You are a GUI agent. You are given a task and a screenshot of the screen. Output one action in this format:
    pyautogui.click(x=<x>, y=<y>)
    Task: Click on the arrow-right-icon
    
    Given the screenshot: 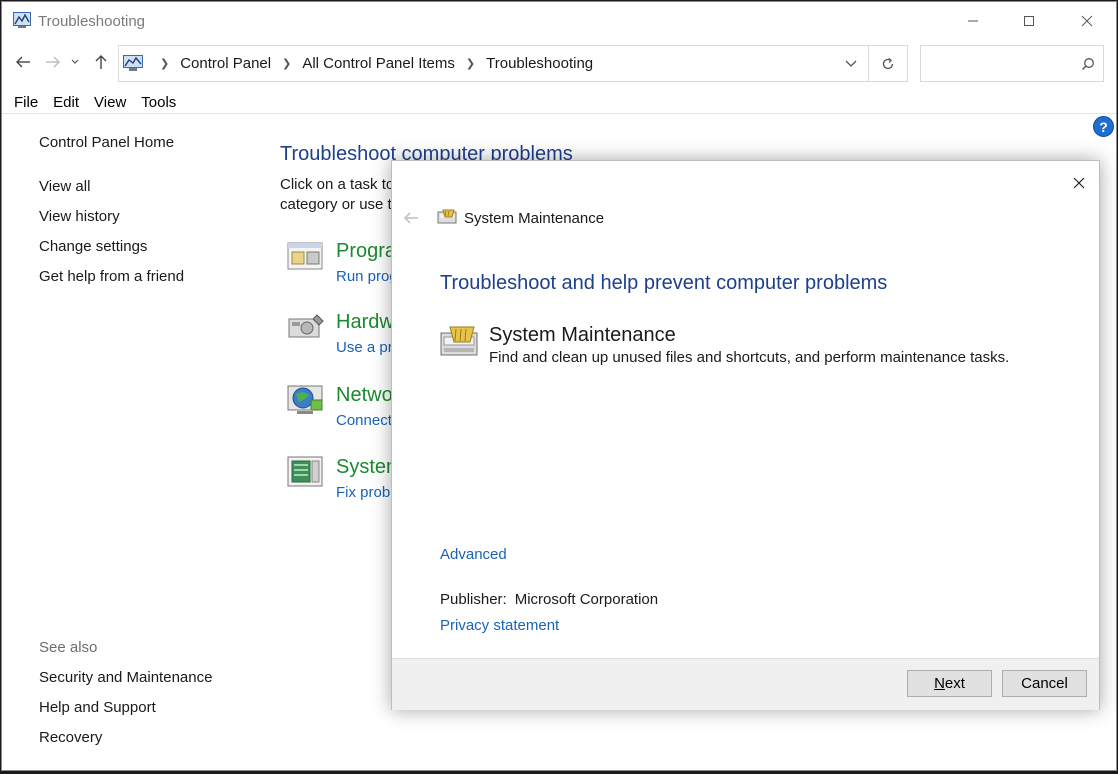 What is the action you would take?
    pyautogui.click(x=53, y=62)
    